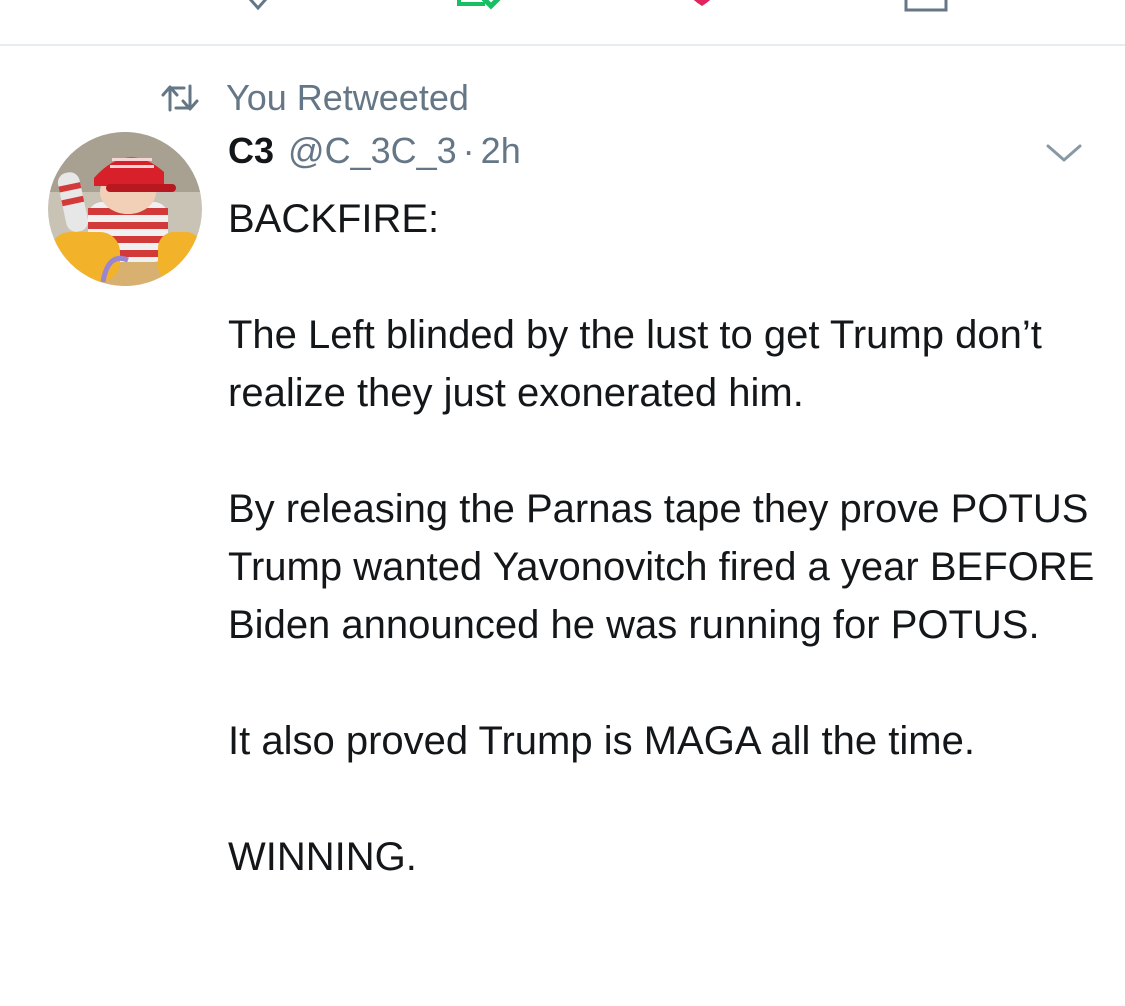  Describe the element at coordinates (562, 23) in the screenshot. I see `previous-tweet-action-bar` at that location.